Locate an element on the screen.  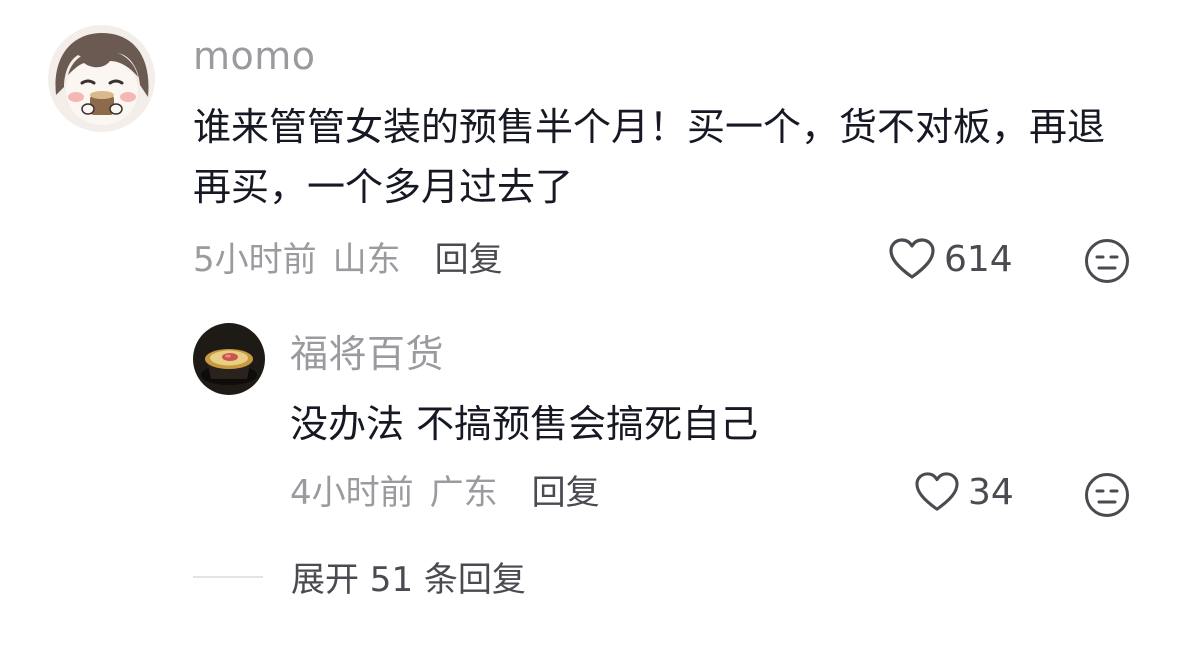
expand-divider is located at coordinates (228, 576).